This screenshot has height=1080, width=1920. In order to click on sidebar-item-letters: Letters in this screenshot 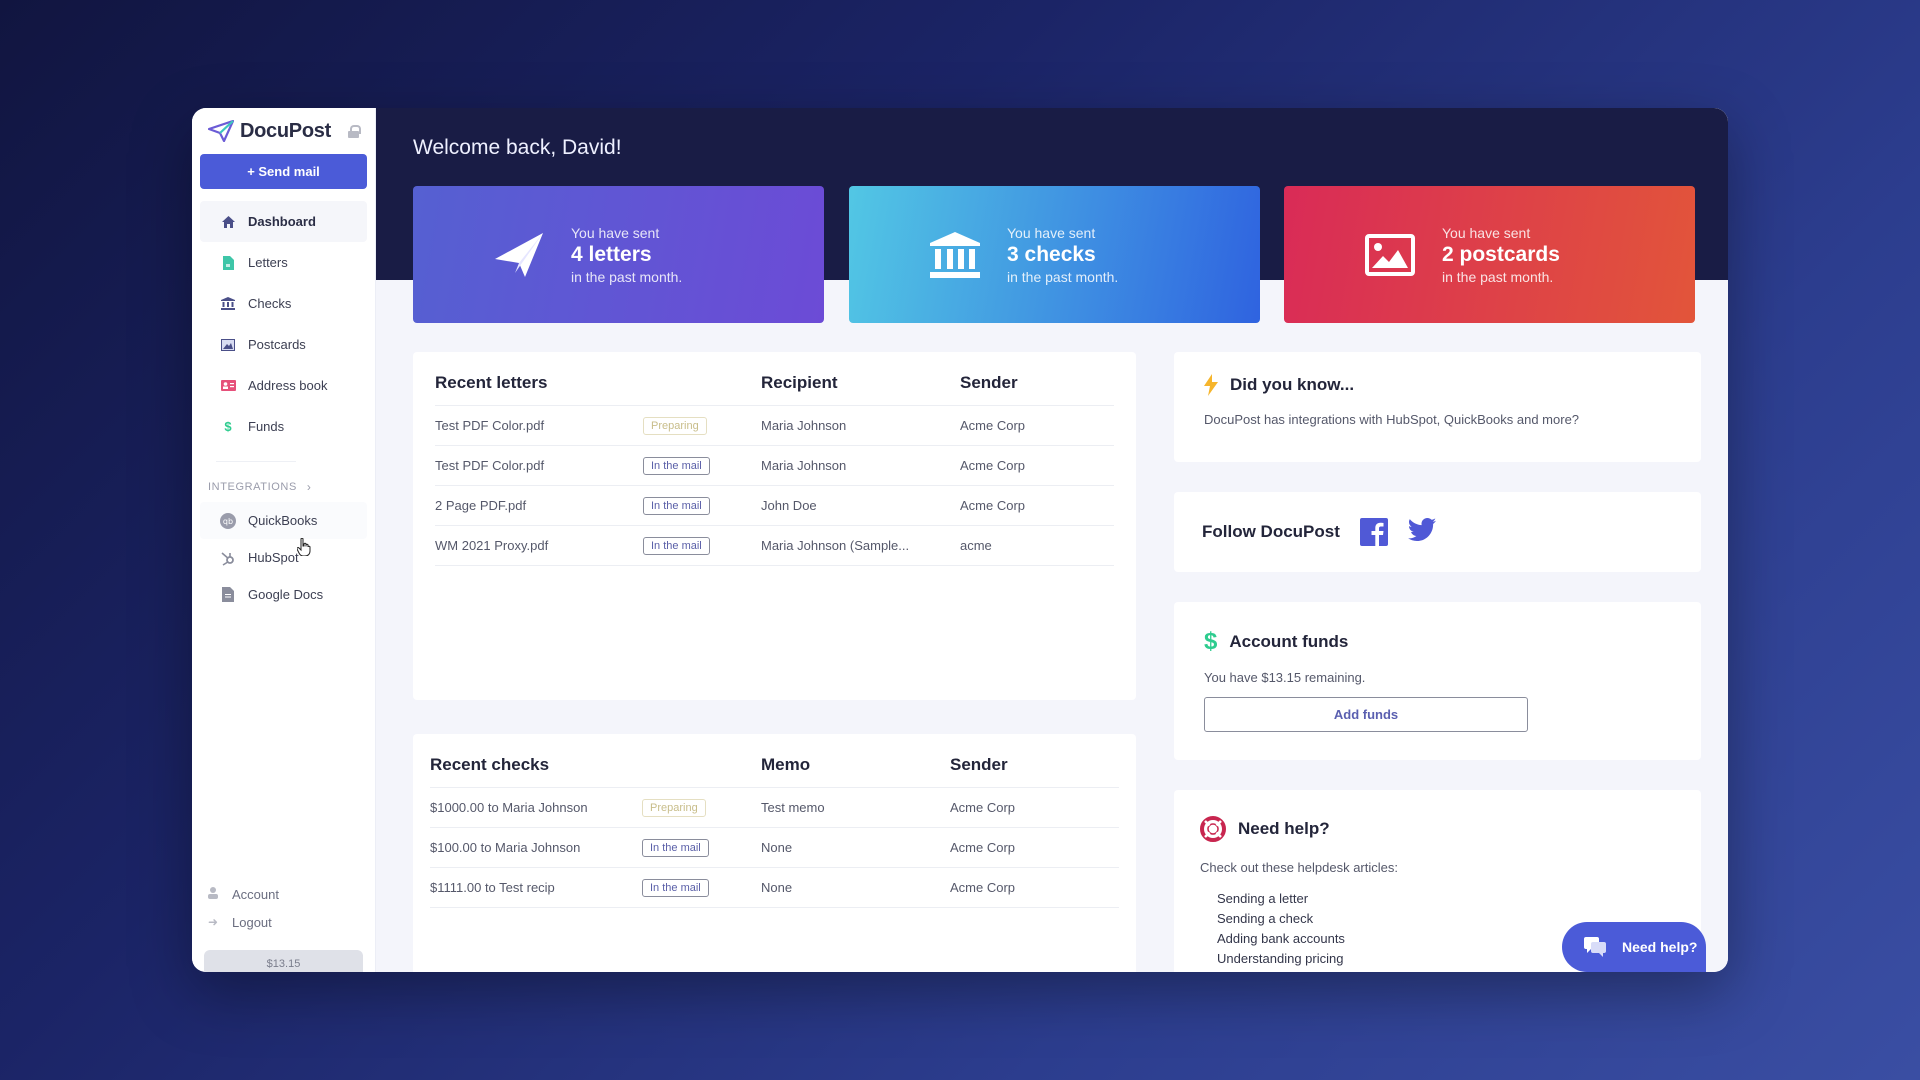, I will do `click(283, 262)`.